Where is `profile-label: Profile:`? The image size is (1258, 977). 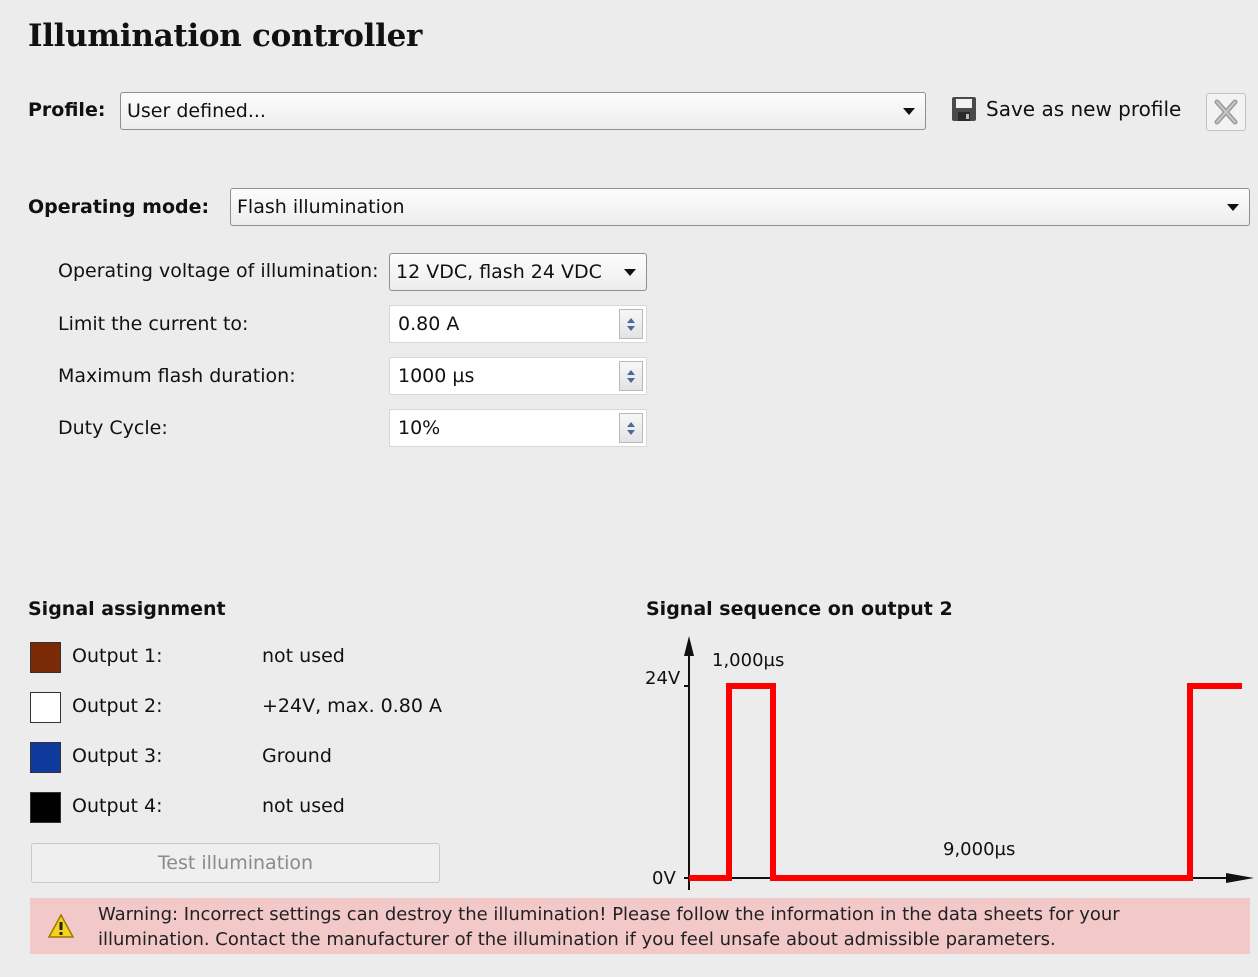
profile-label: Profile: is located at coordinates (67, 110).